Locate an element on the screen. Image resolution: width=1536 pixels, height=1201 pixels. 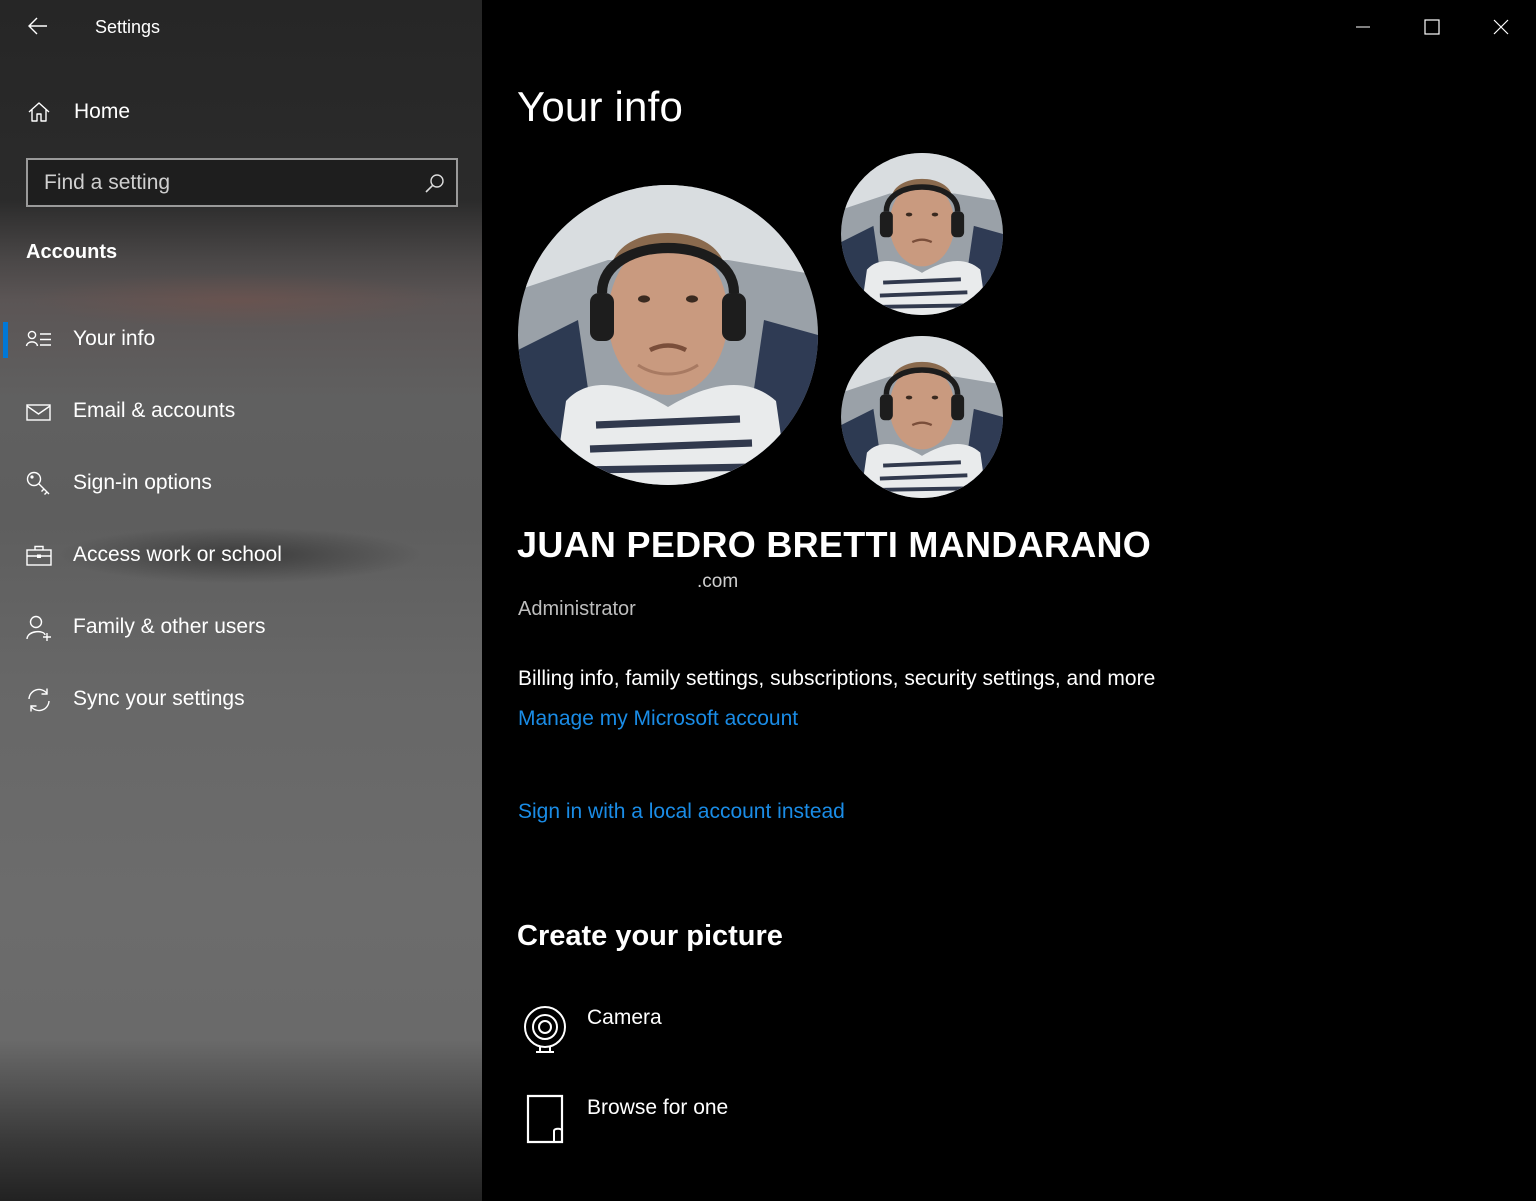
sidebar-item-access-work-school: Access work or school is located at coordinates (241, 556).